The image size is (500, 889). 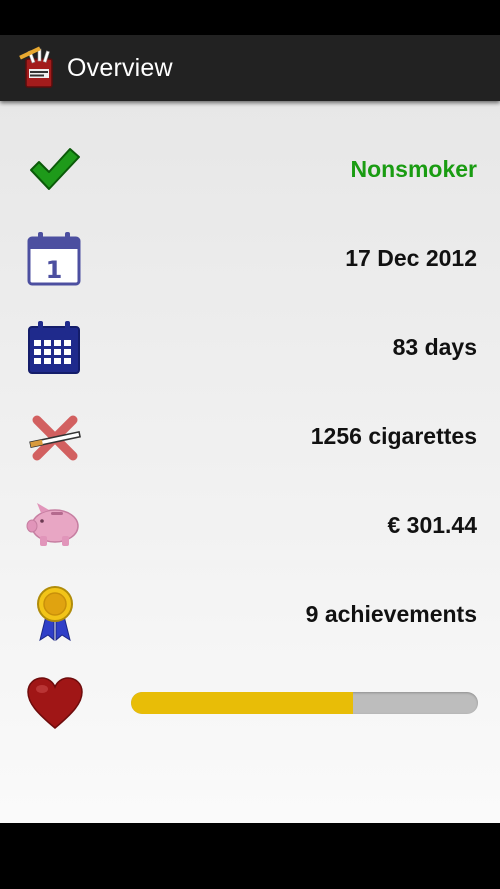 What do you see at coordinates (250, 169) in the screenshot?
I see `status-row: Nonsmoker` at bounding box center [250, 169].